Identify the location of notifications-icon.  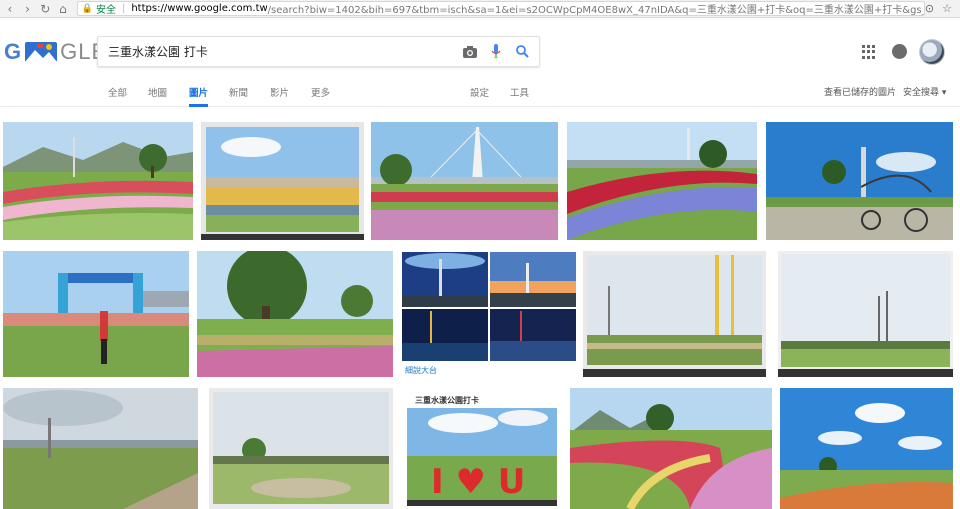
(899, 51).